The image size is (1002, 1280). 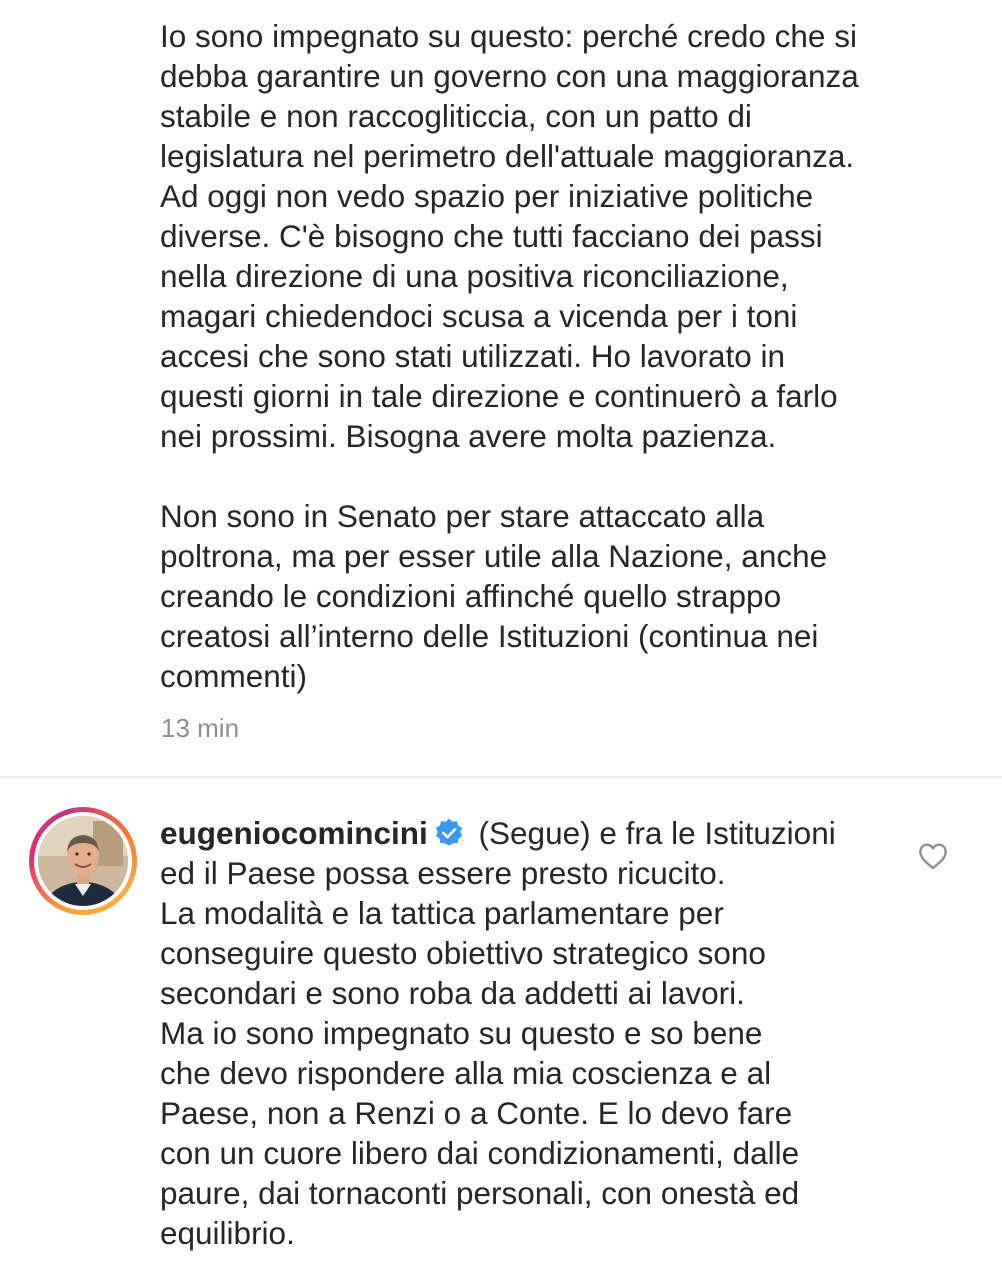 I want to click on avatar-photo, so click(x=83, y=861).